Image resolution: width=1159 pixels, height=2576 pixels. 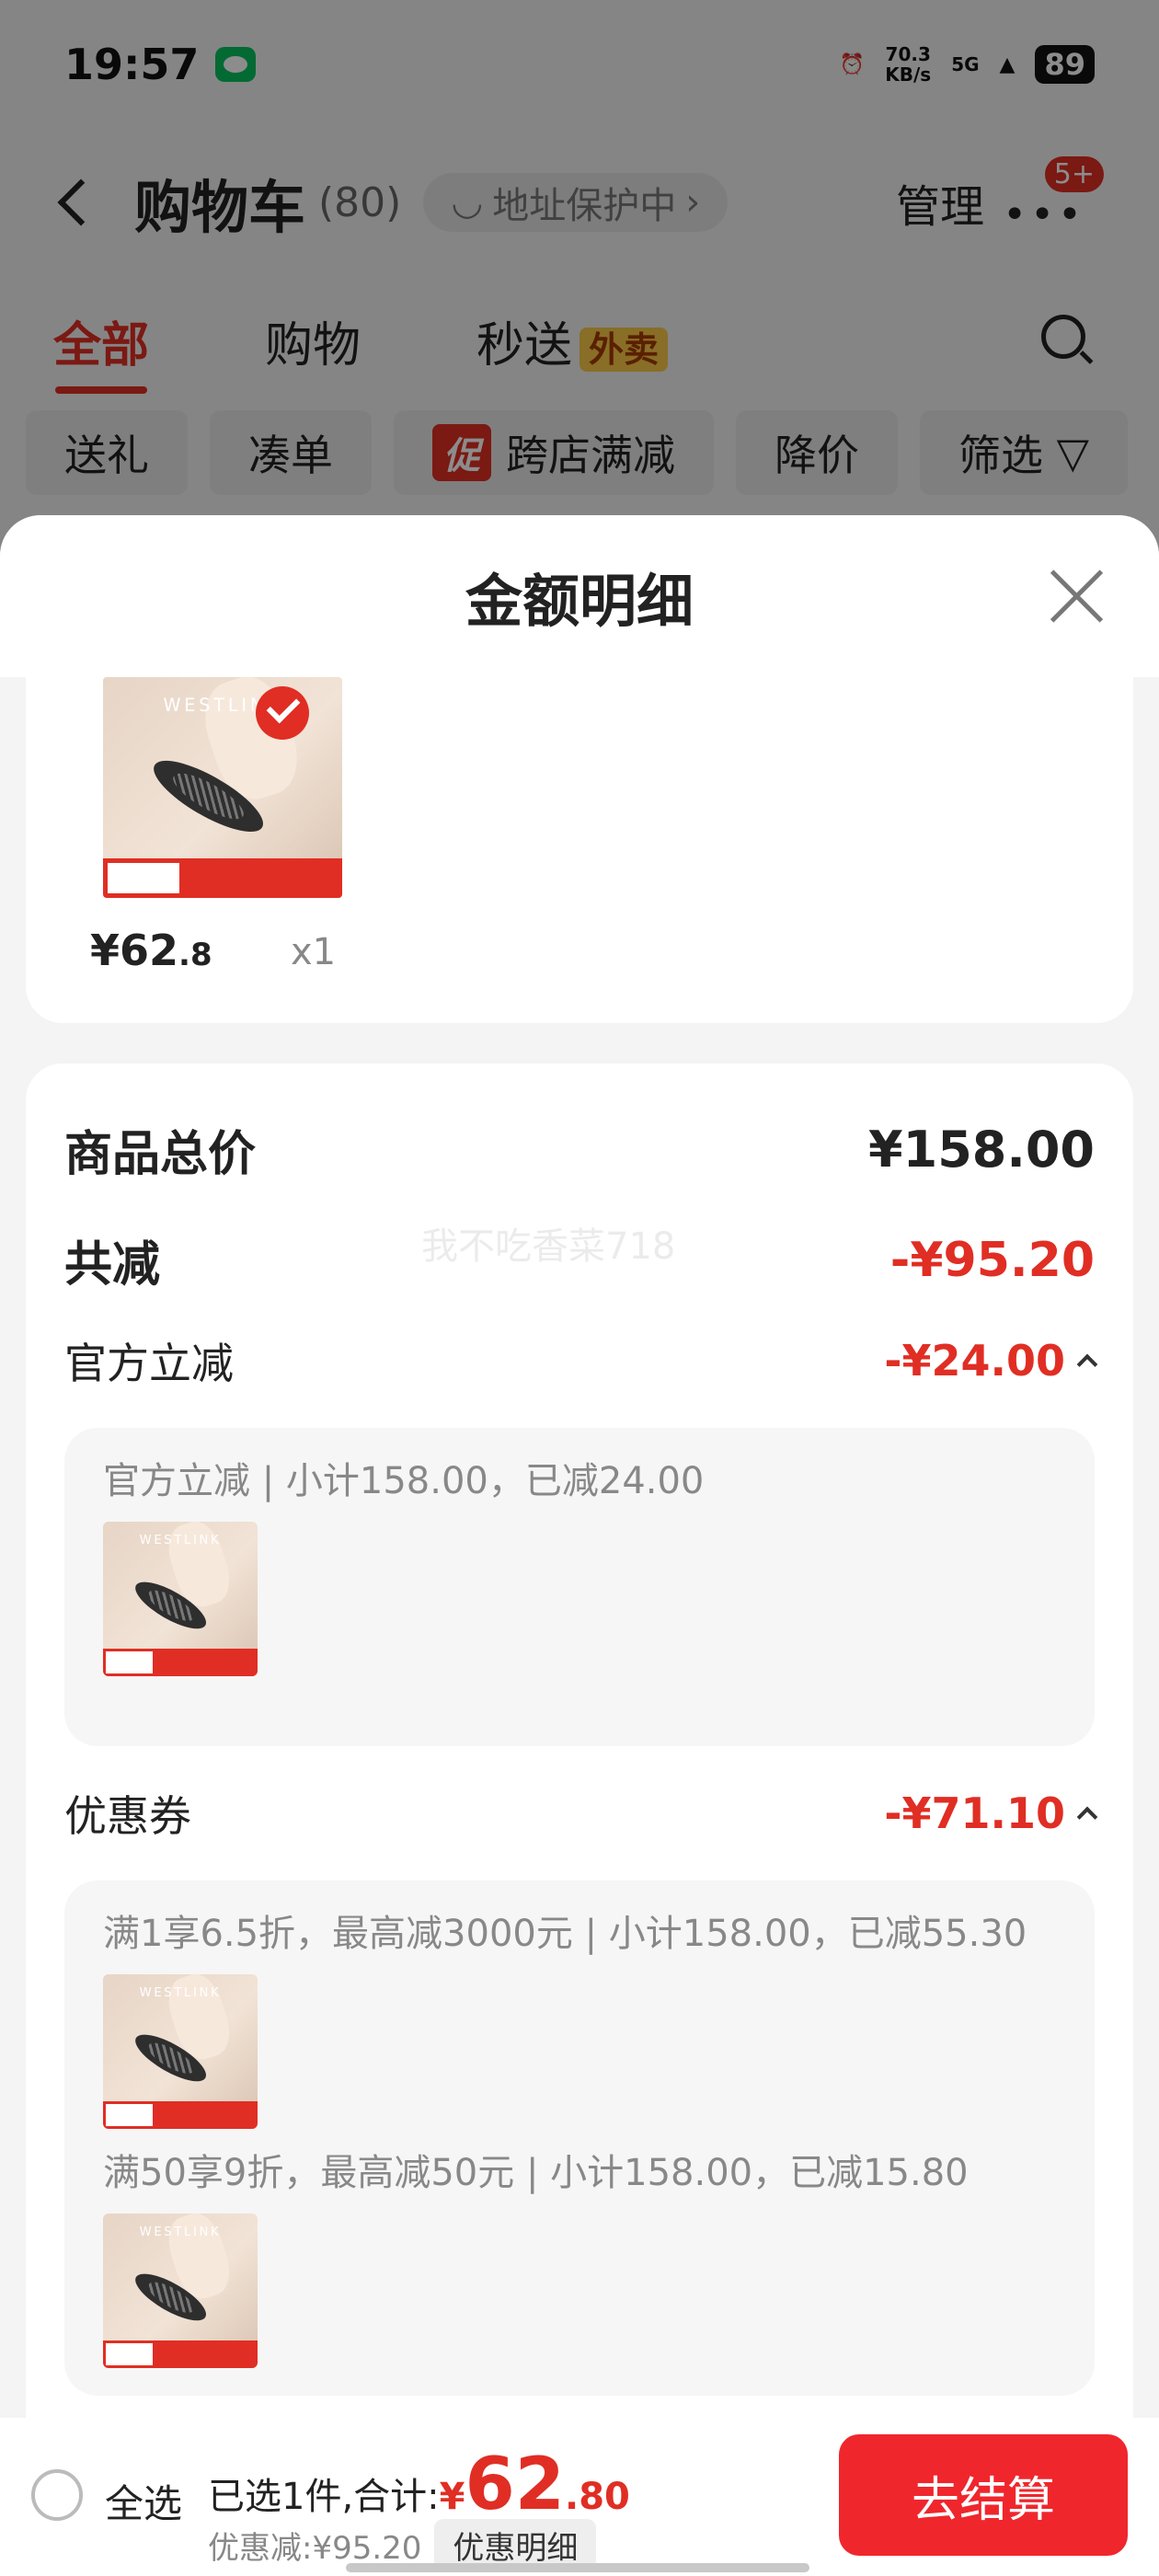 I want to click on select-all-label: 全选, so click(x=143, y=2501).